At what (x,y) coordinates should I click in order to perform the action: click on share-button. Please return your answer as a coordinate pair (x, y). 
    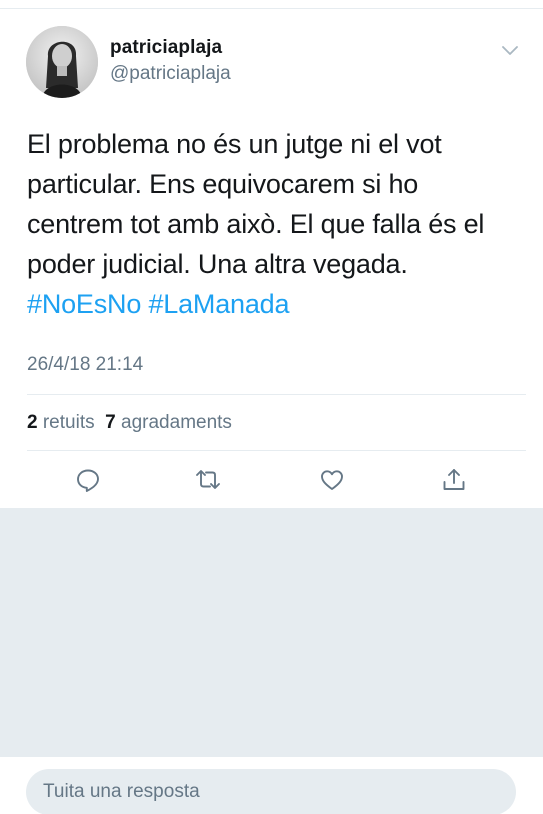
    Looking at the image, I should click on (454, 482).